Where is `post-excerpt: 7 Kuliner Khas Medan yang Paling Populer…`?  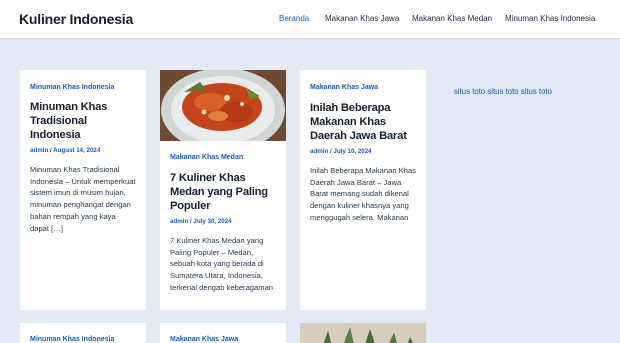 post-excerpt: 7 Kuliner Khas Medan yang Paling Populer… is located at coordinates (222, 264).